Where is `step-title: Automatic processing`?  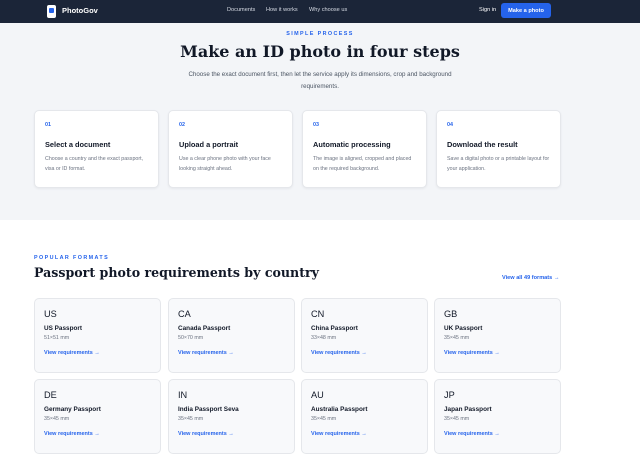 step-title: Automatic processing is located at coordinates (352, 144).